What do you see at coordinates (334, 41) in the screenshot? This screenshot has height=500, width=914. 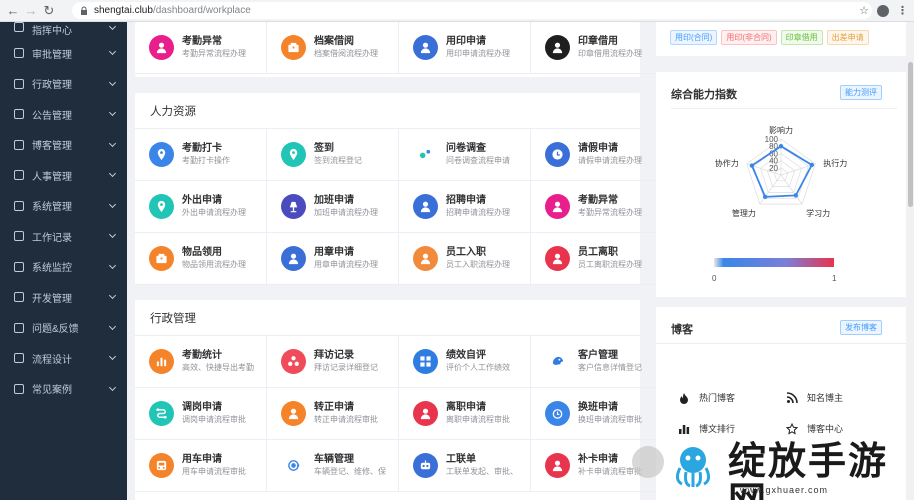 I see `top-item-title: 档案借阅` at bounding box center [334, 41].